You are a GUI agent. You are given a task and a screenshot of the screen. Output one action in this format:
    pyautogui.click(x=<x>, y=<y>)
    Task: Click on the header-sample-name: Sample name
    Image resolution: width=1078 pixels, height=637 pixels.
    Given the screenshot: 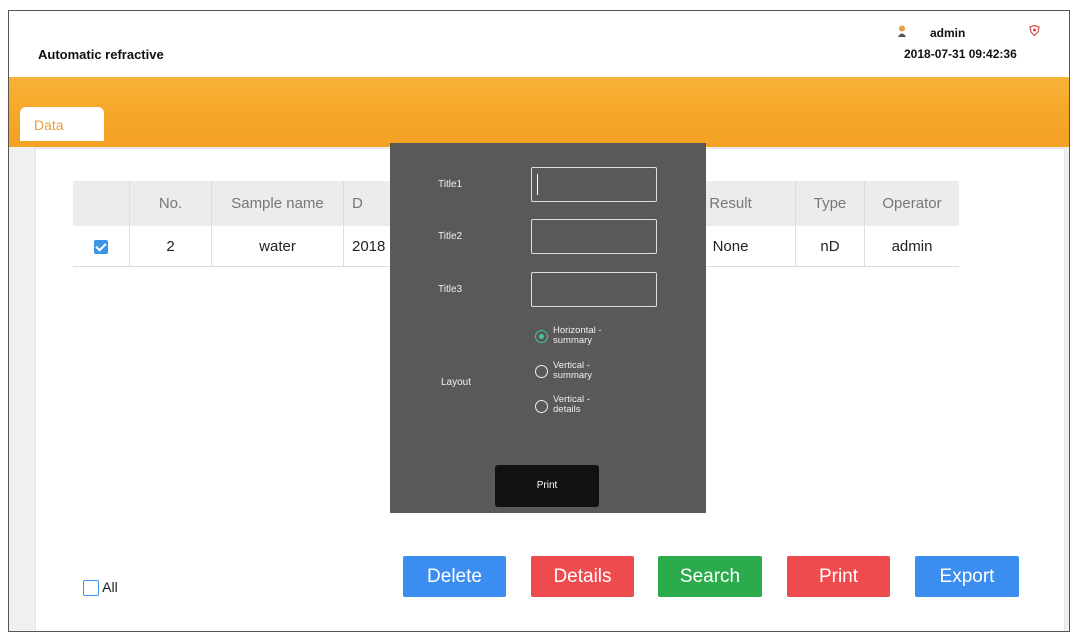 What is the action you would take?
    pyautogui.click(x=277, y=203)
    